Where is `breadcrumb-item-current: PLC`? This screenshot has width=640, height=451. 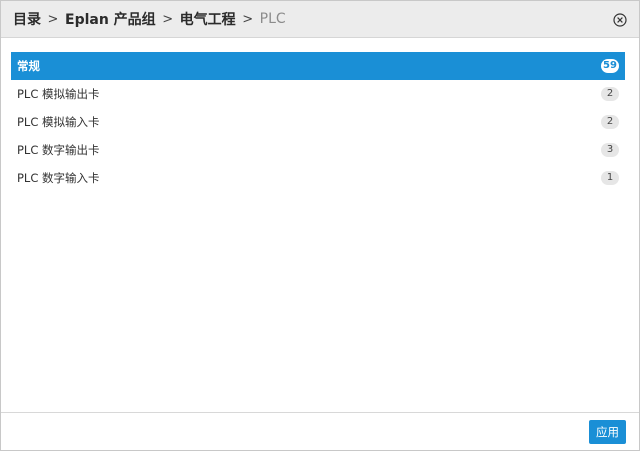
breadcrumb-item-current: PLC is located at coordinates (272, 19).